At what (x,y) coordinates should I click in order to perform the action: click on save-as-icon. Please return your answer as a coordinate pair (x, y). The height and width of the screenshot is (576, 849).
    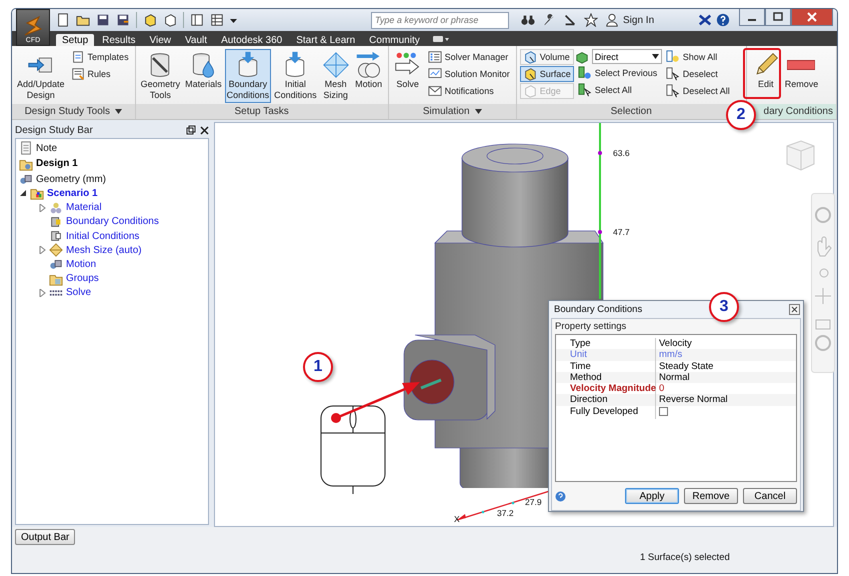
    Looking at the image, I should click on (123, 20).